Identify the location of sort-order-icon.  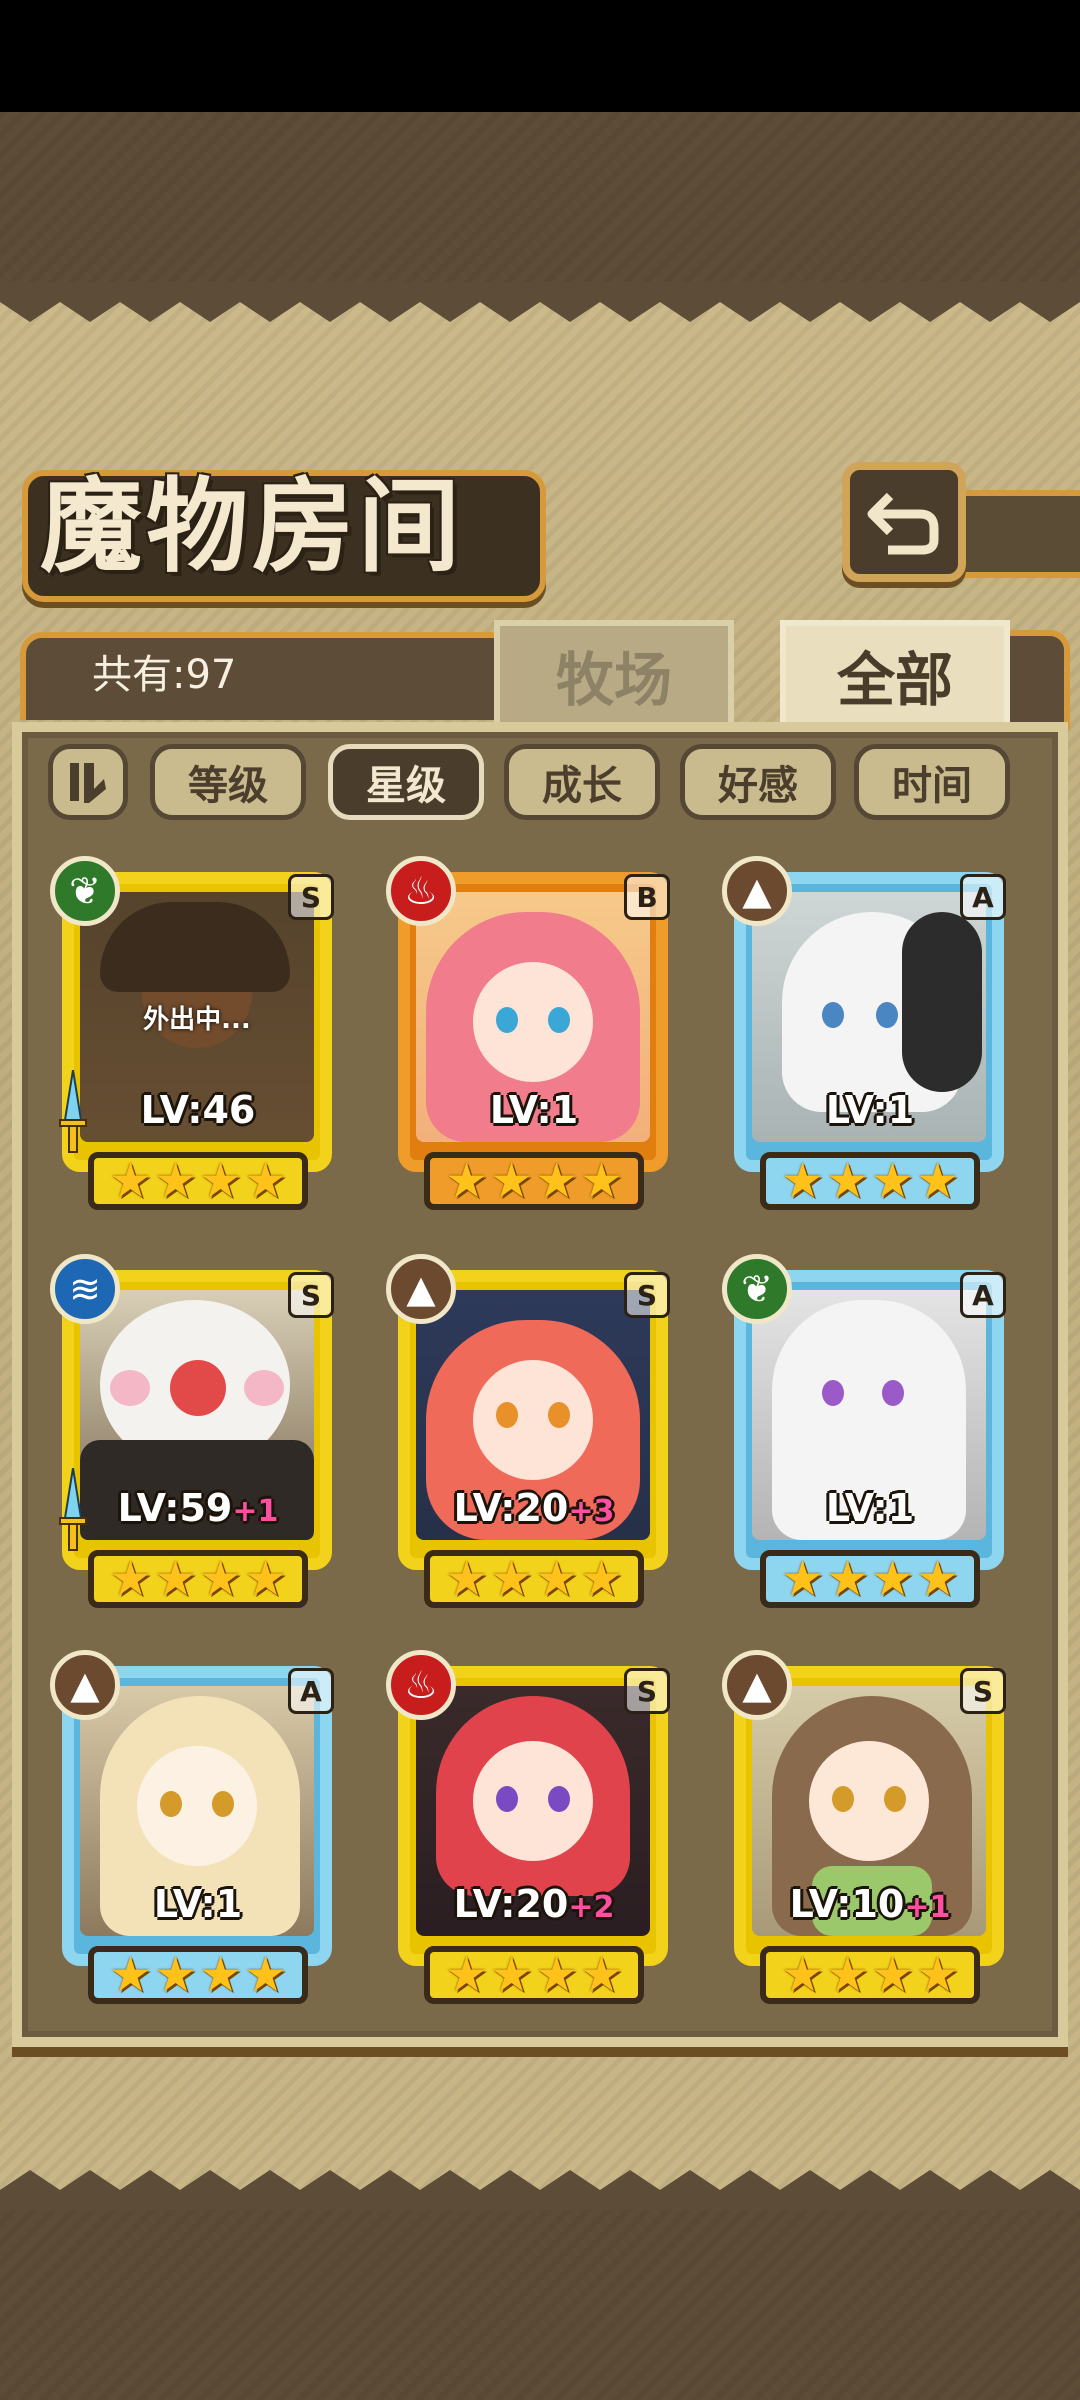
(88, 783).